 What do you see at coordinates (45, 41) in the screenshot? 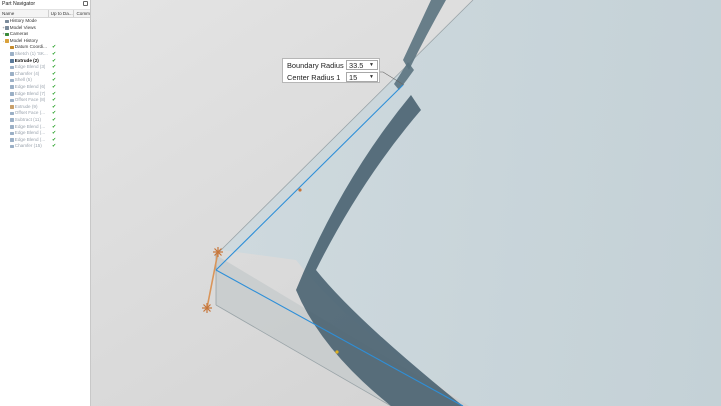
I see `tree-node: - Model History` at bounding box center [45, 41].